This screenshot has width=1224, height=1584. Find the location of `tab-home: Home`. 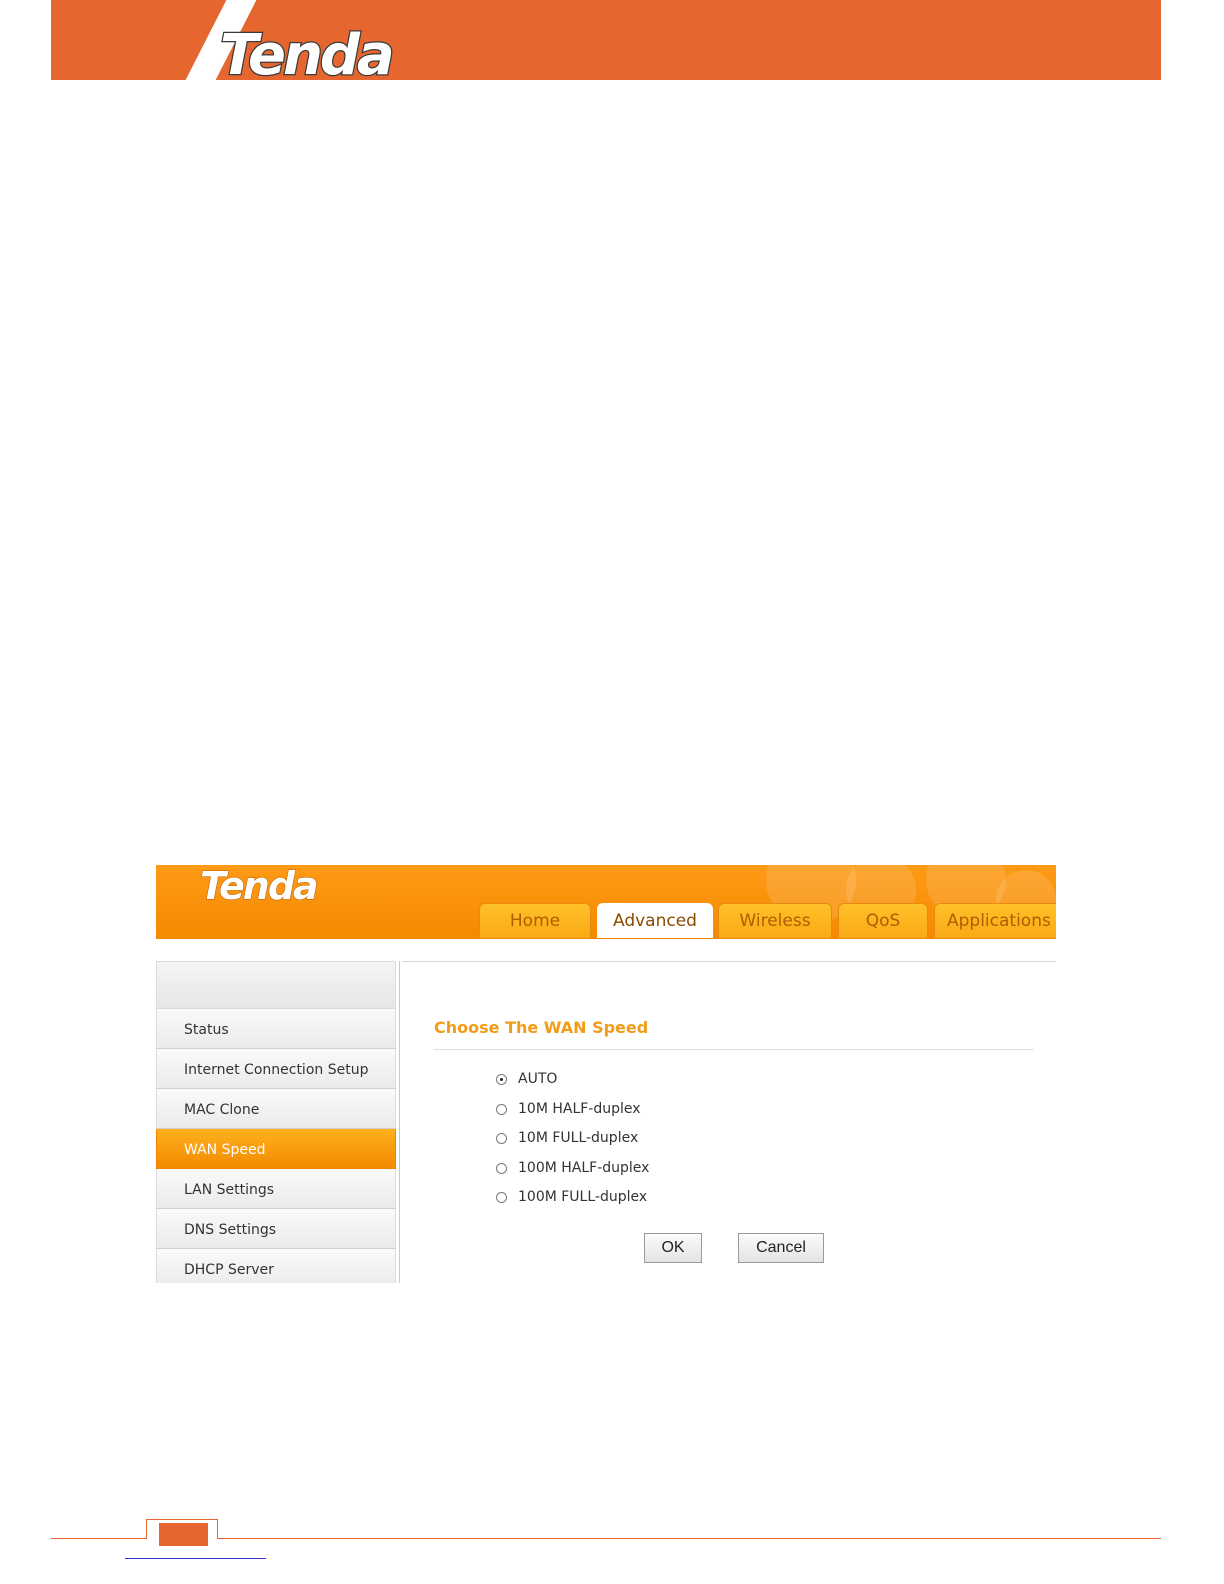

tab-home: Home is located at coordinates (535, 920).